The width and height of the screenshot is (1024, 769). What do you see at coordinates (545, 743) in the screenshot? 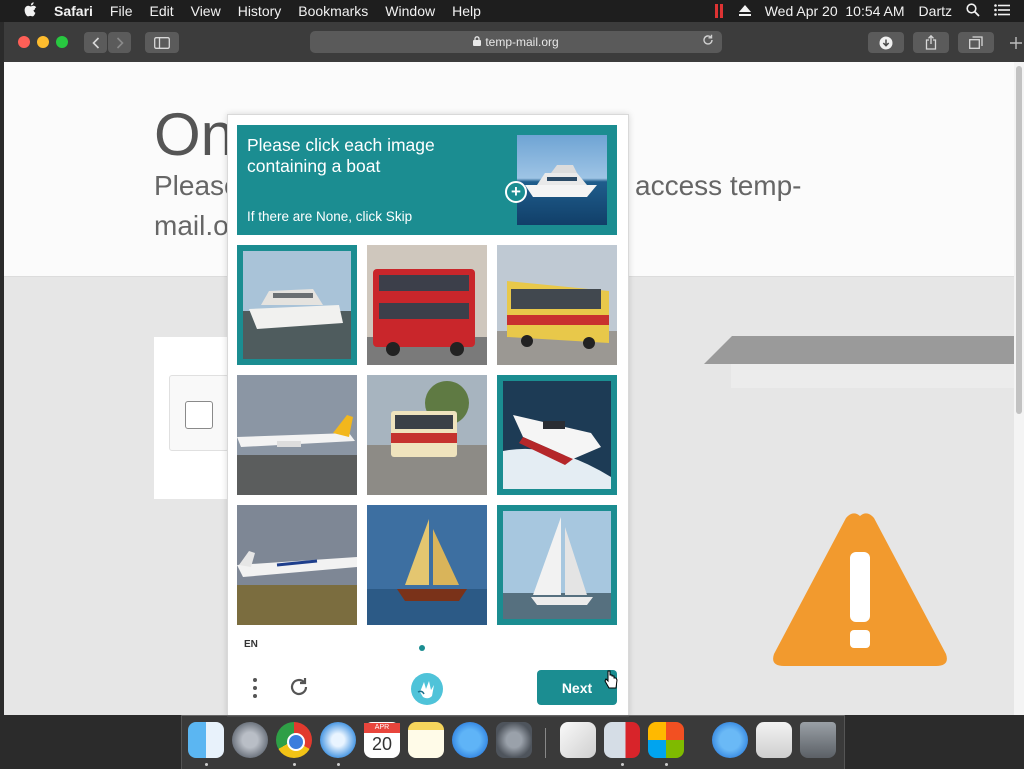
I see `dock-separator` at bounding box center [545, 743].